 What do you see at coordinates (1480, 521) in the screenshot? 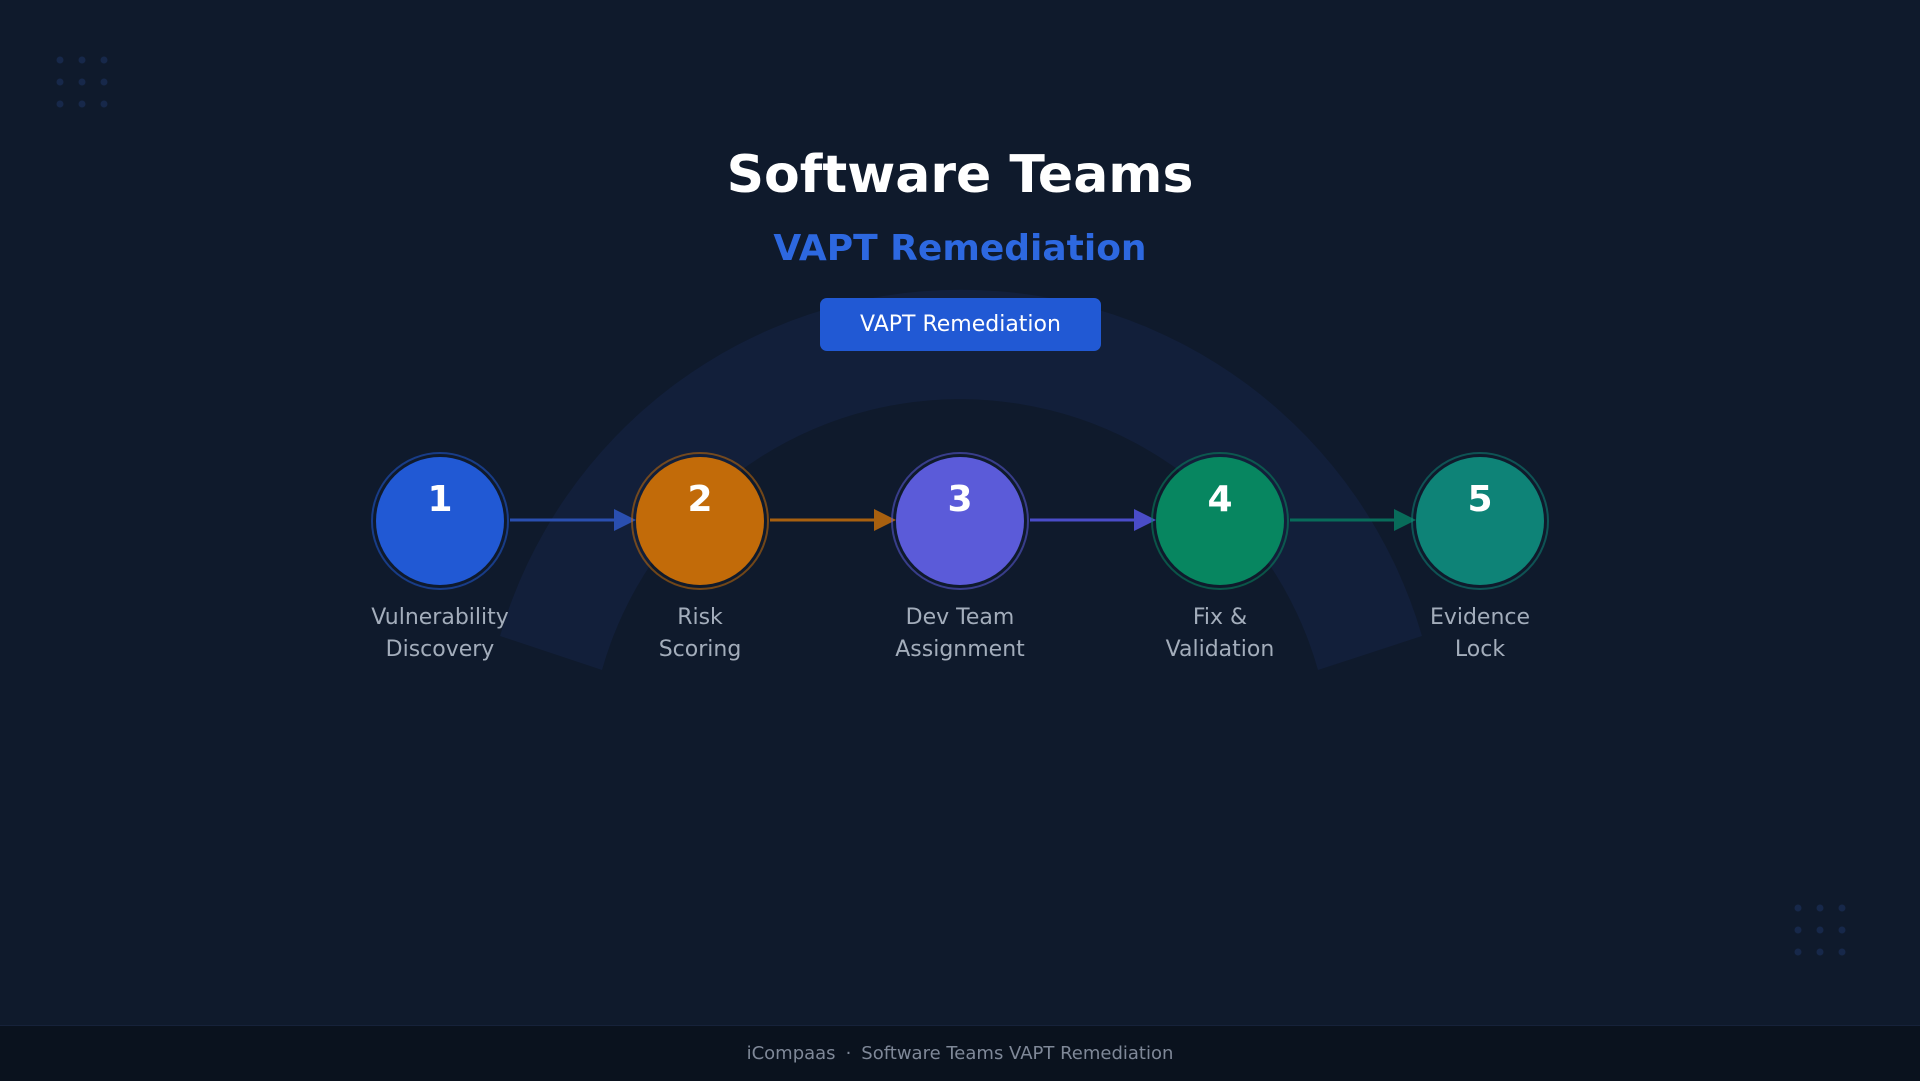
I see `step-5-node: 5` at bounding box center [1480, 521].